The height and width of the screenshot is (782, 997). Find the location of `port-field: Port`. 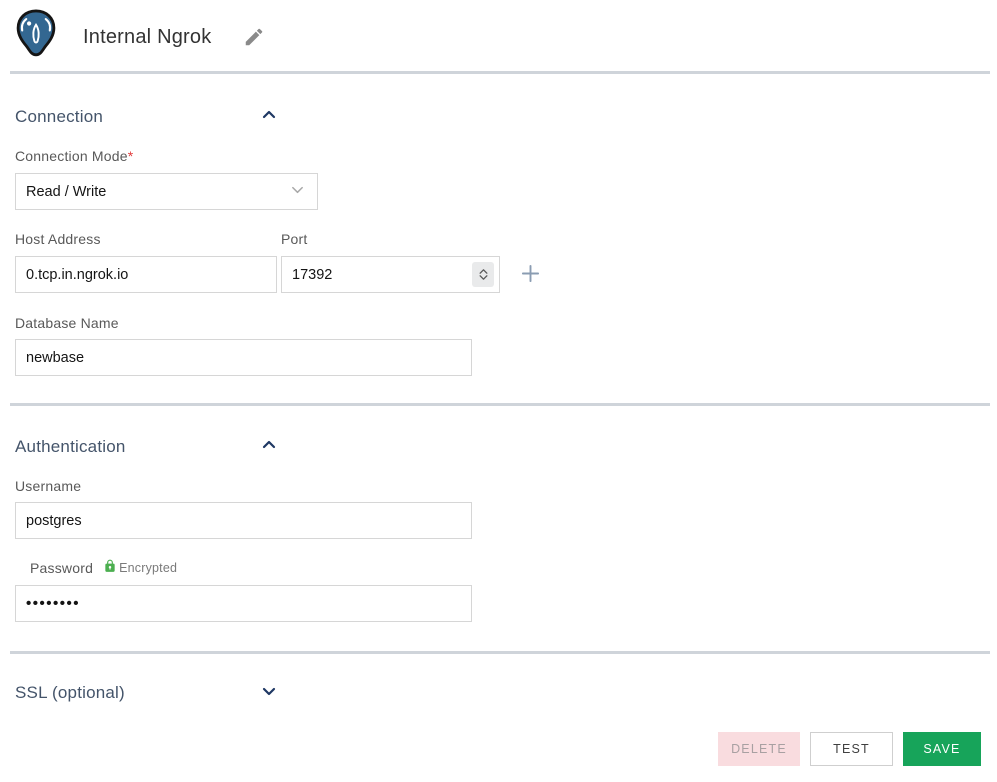

port-field: Port is located at coordinates (390, 261).